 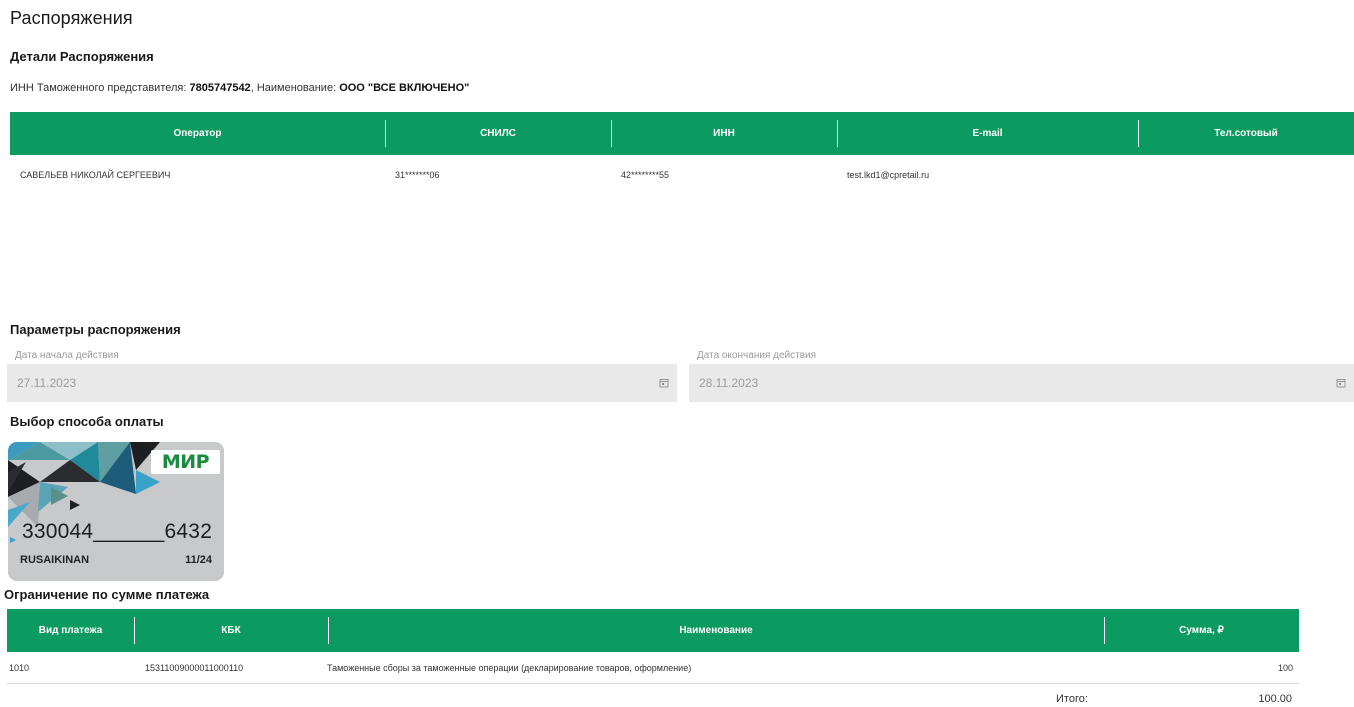 What do you see at coordinates (498, 133) in the screenshot?
I see `header-snils: СНИЛС` at bounding box center [498, 133].